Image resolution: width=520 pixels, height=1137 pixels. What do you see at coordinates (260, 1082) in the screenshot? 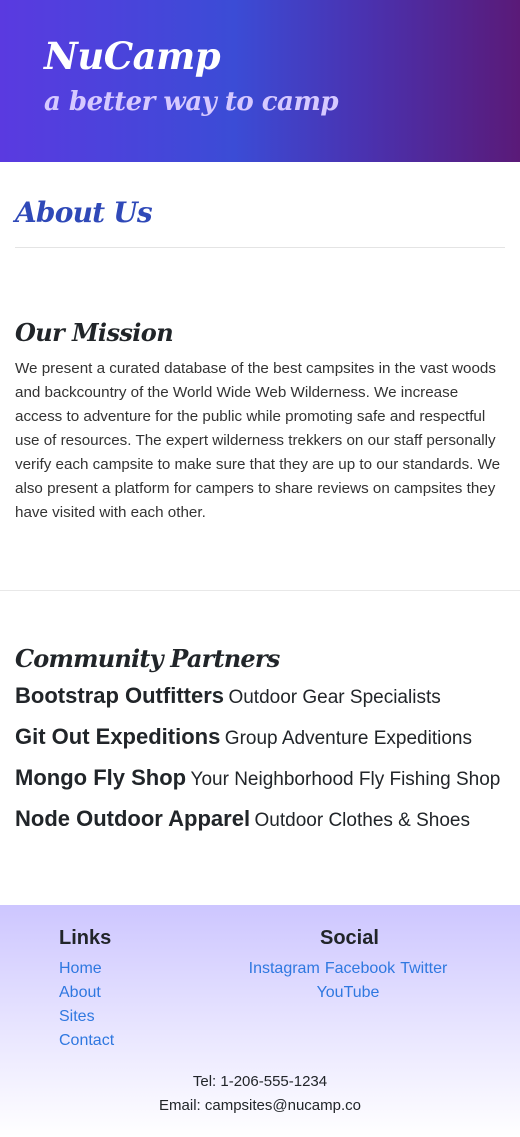
I see `contact-phone: Tel: 1-206-555-1234` at bounding box center [260, 1082].